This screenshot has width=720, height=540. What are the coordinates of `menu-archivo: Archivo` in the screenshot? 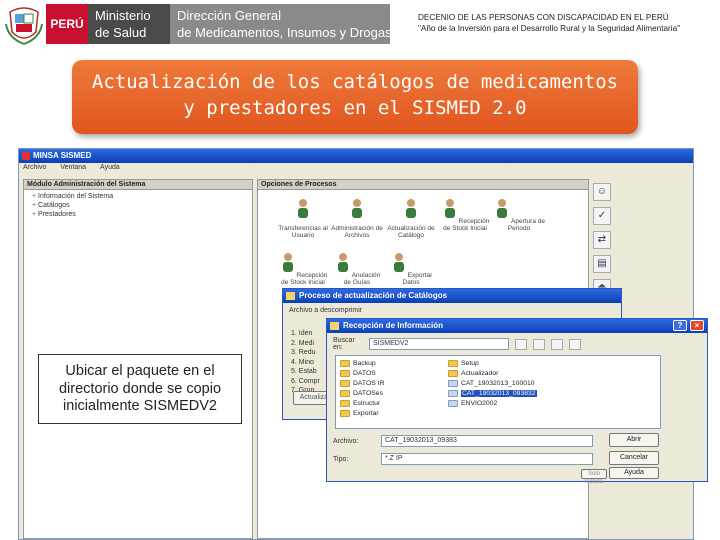 It's located at (34, 169).